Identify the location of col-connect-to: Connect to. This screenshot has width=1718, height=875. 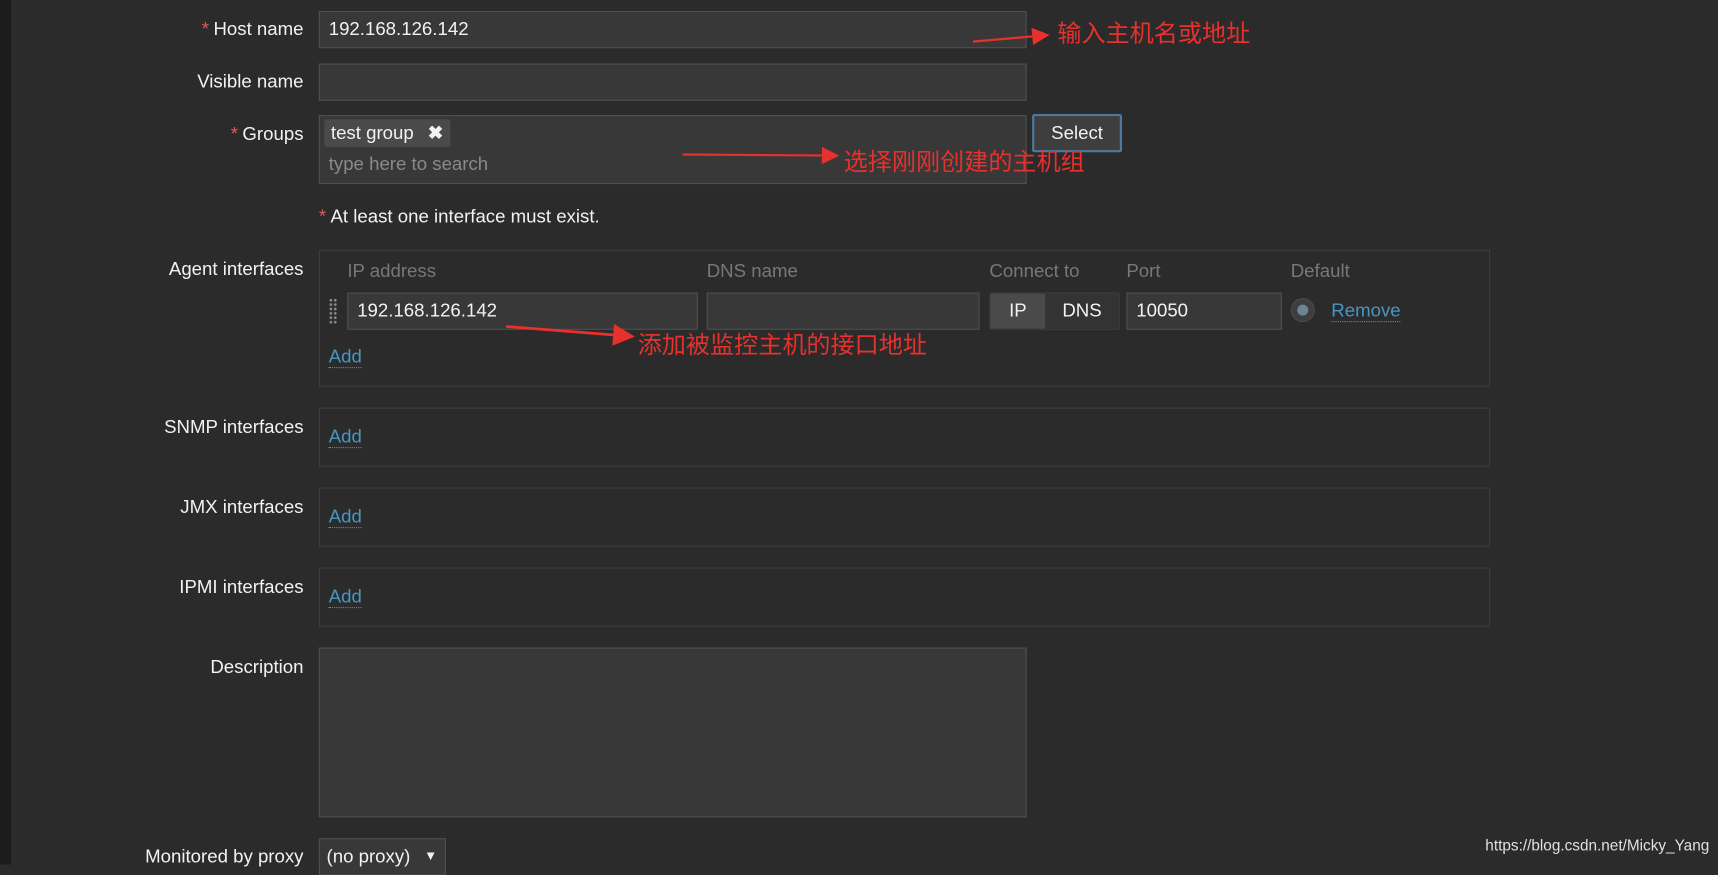
(1034, 271).